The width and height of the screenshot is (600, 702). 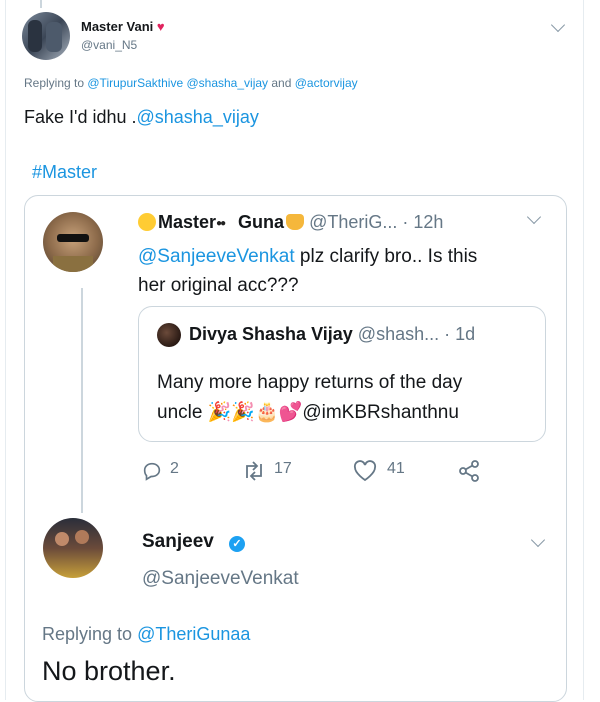 I want to click on tweet-text: Fake I'd idhu .@shasha_vijay, so click(x=141, y=117).